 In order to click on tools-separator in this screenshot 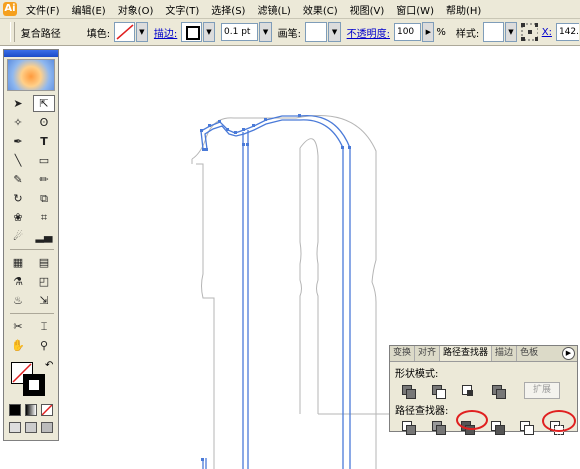, I will do `click(32, 249)`.